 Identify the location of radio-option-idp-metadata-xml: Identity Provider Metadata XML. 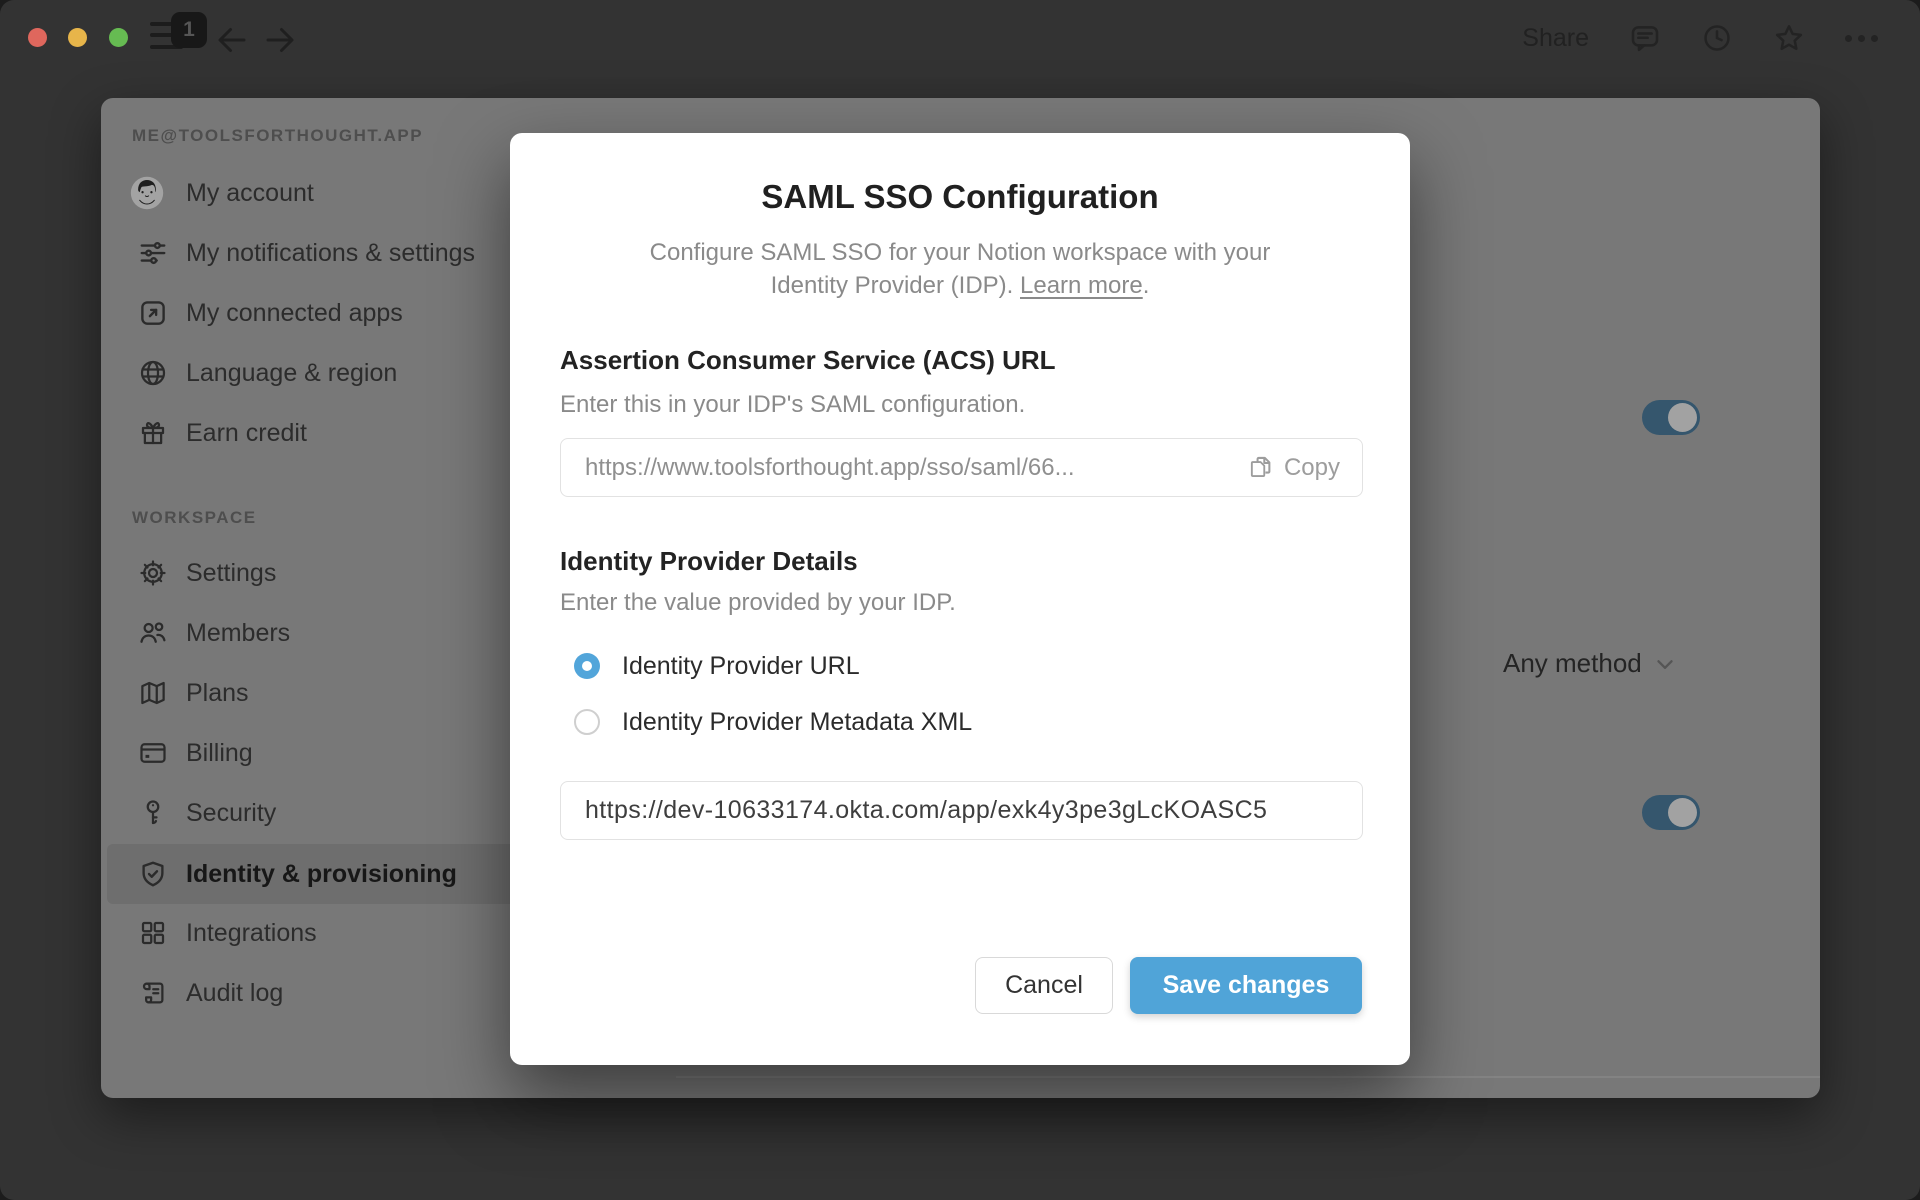
(766, 722).